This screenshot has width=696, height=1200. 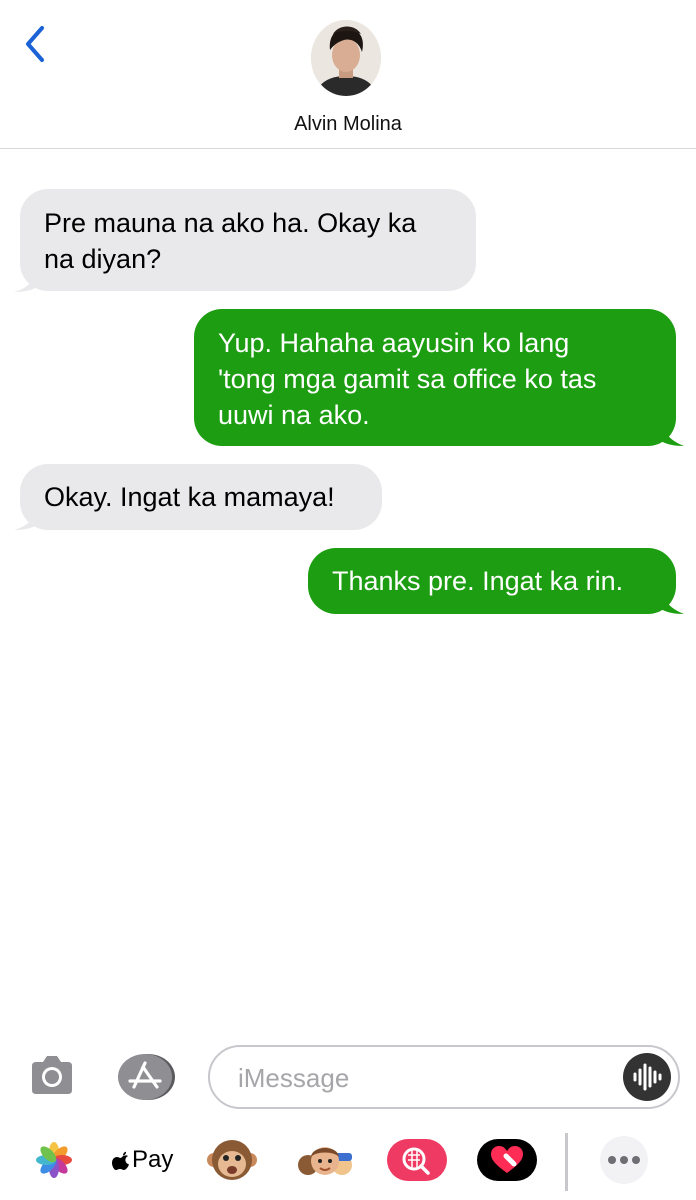 I want to click on message-bubble-received: Pre mauna na ako ha. Okay ka na diyan?, so click(x=248, y=240).